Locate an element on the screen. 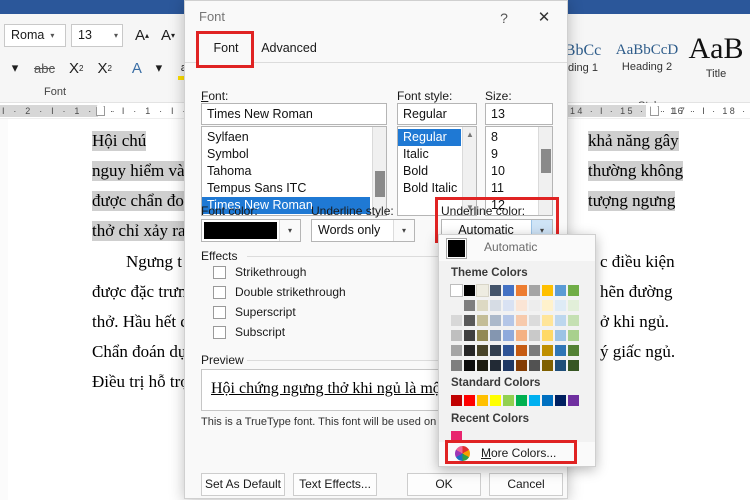 Image resolution: width=750 pixels, height=500 pixels. color-swatch-recent is located at coordinates (456, 436).